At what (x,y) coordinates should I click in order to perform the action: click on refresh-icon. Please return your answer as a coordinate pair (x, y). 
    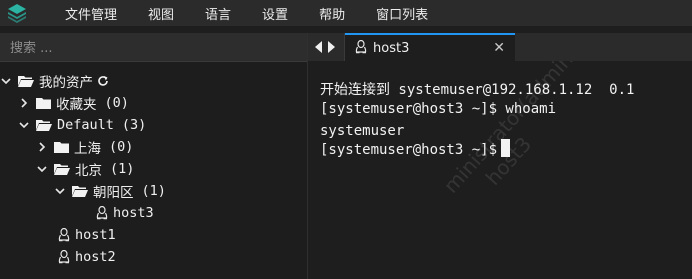
    Looking at the image, I should click on (103, 81).